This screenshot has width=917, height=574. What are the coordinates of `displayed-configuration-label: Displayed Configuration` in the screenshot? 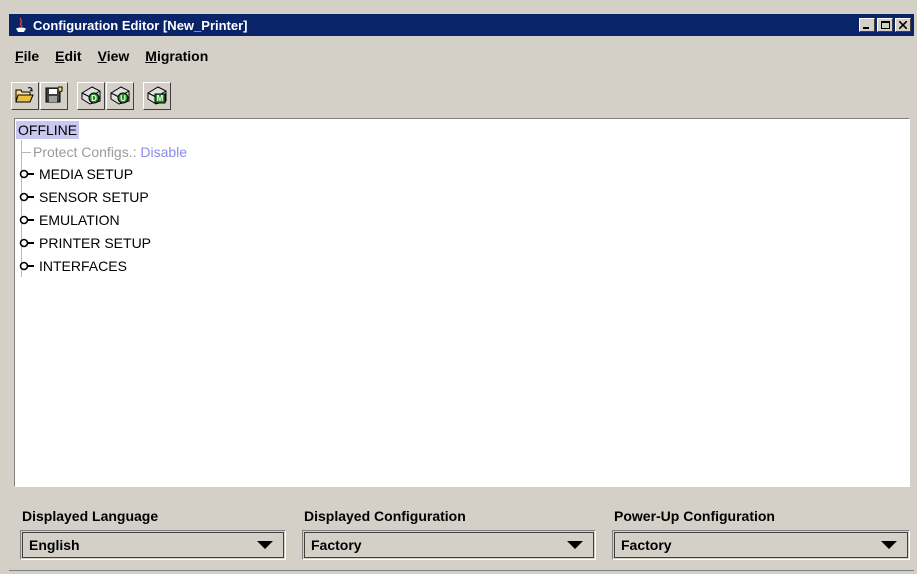 It's located at (385, 516).